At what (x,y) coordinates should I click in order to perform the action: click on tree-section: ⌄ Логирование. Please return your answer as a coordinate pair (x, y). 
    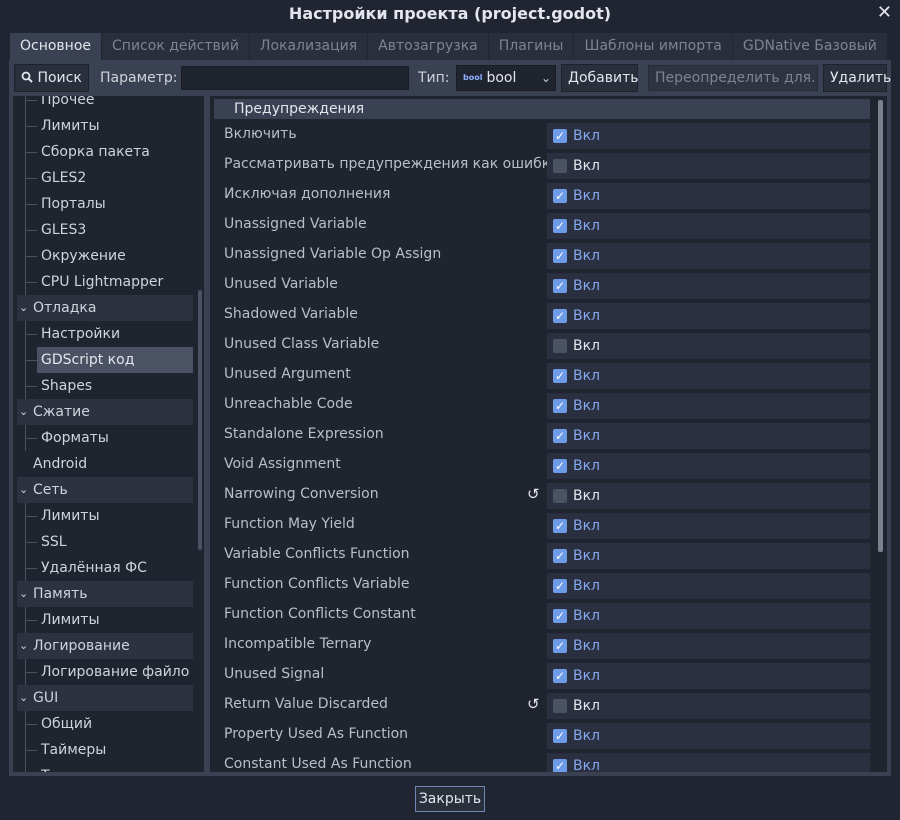
    Looking at the image, I should click on (105, 646).